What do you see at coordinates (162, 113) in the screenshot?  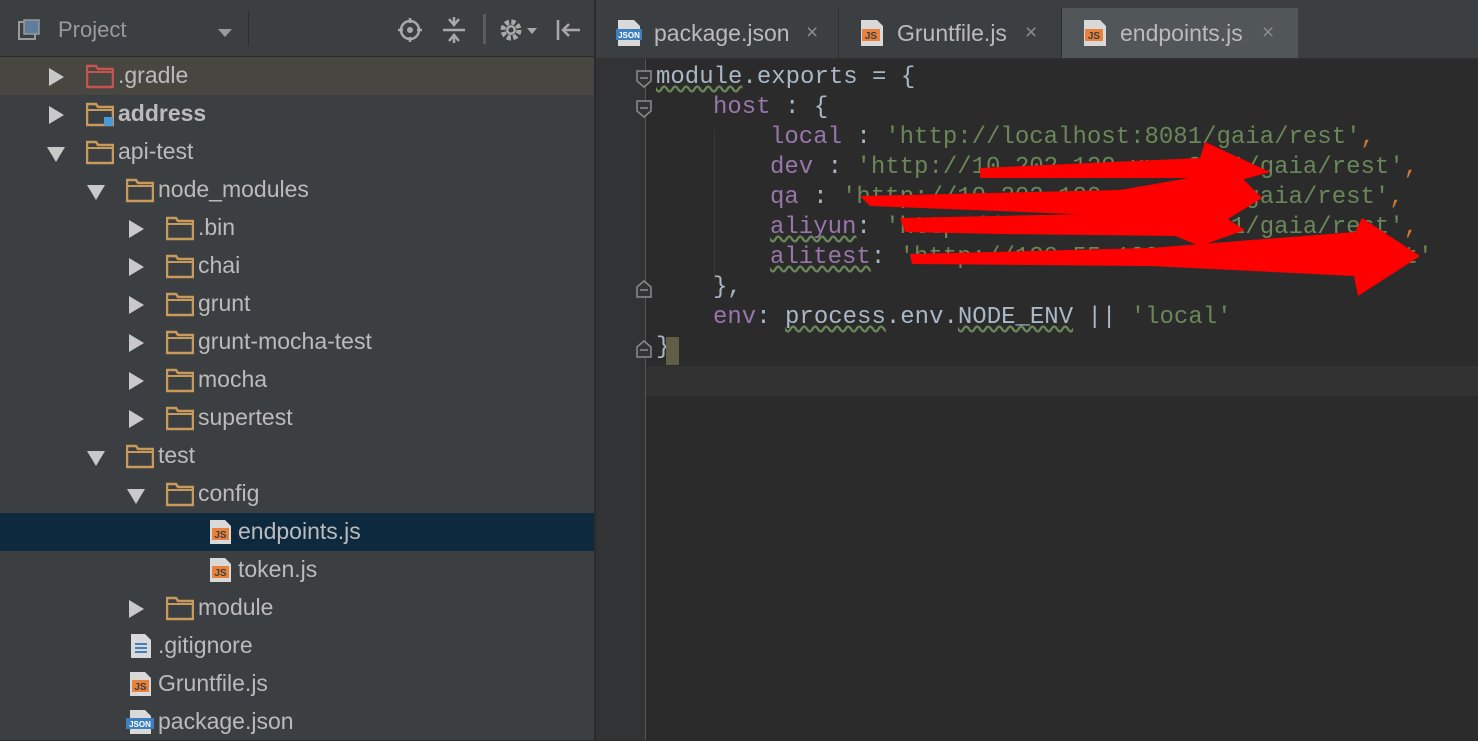 I see `tree-item-label: address` at bounding box center [162, 113].